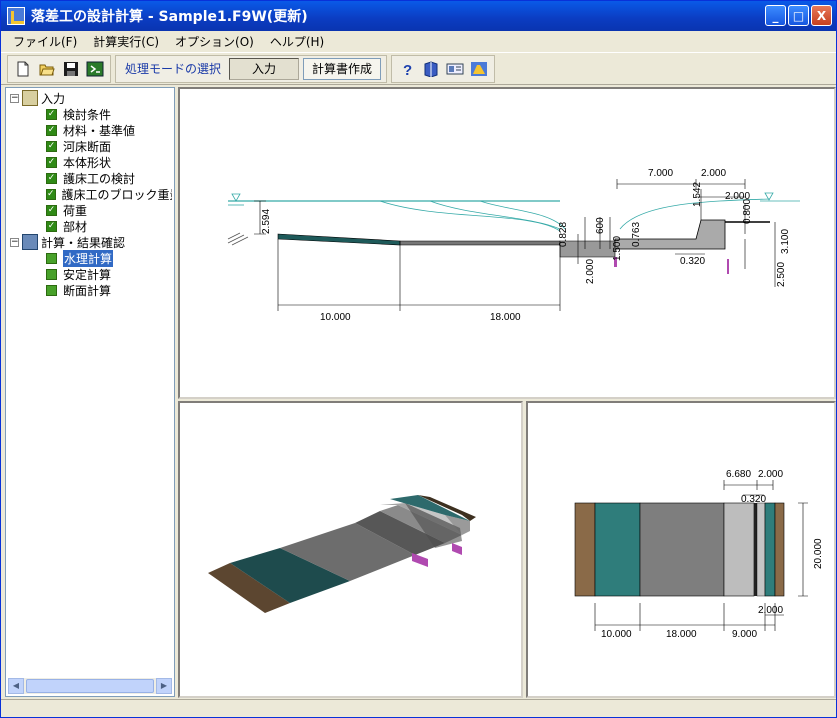 The image size is (837, 718). What do you see at coordinates (342, 68) in the screenshot?
I see `report-mode-button: 計算書作成` at bounding box center [342, 68].